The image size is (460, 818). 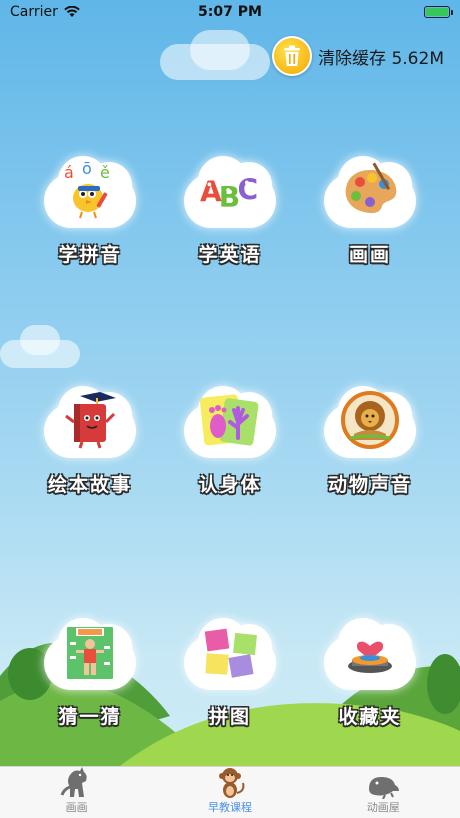 I want to click on grid-item-body: 认身体, so click(x=230, y=438).